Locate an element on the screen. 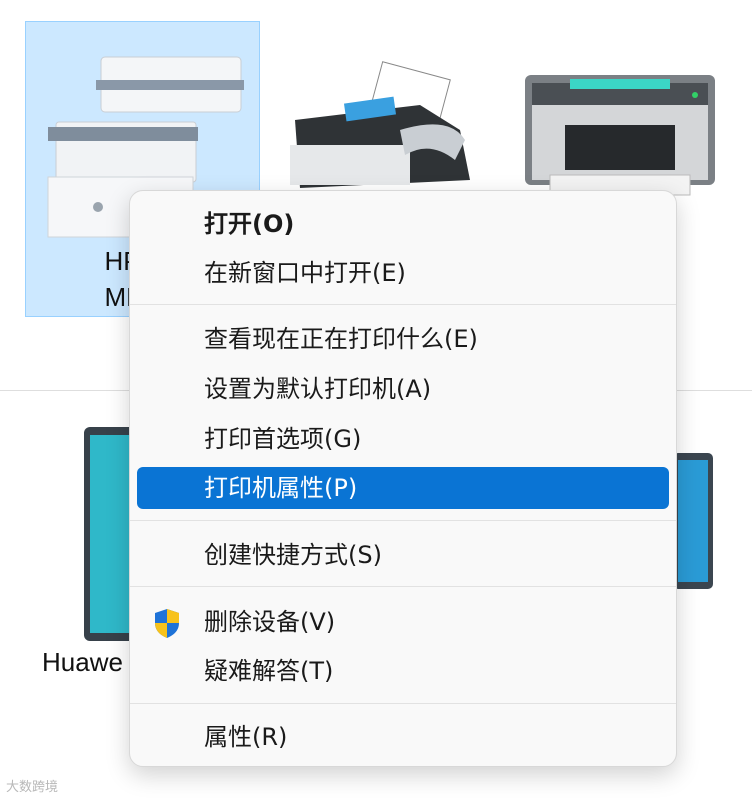 Image resolution: width=752 pixels, height=801 pixels. menu-item-remove-device: 删除设备(V) is located at coordinates (403, 622).